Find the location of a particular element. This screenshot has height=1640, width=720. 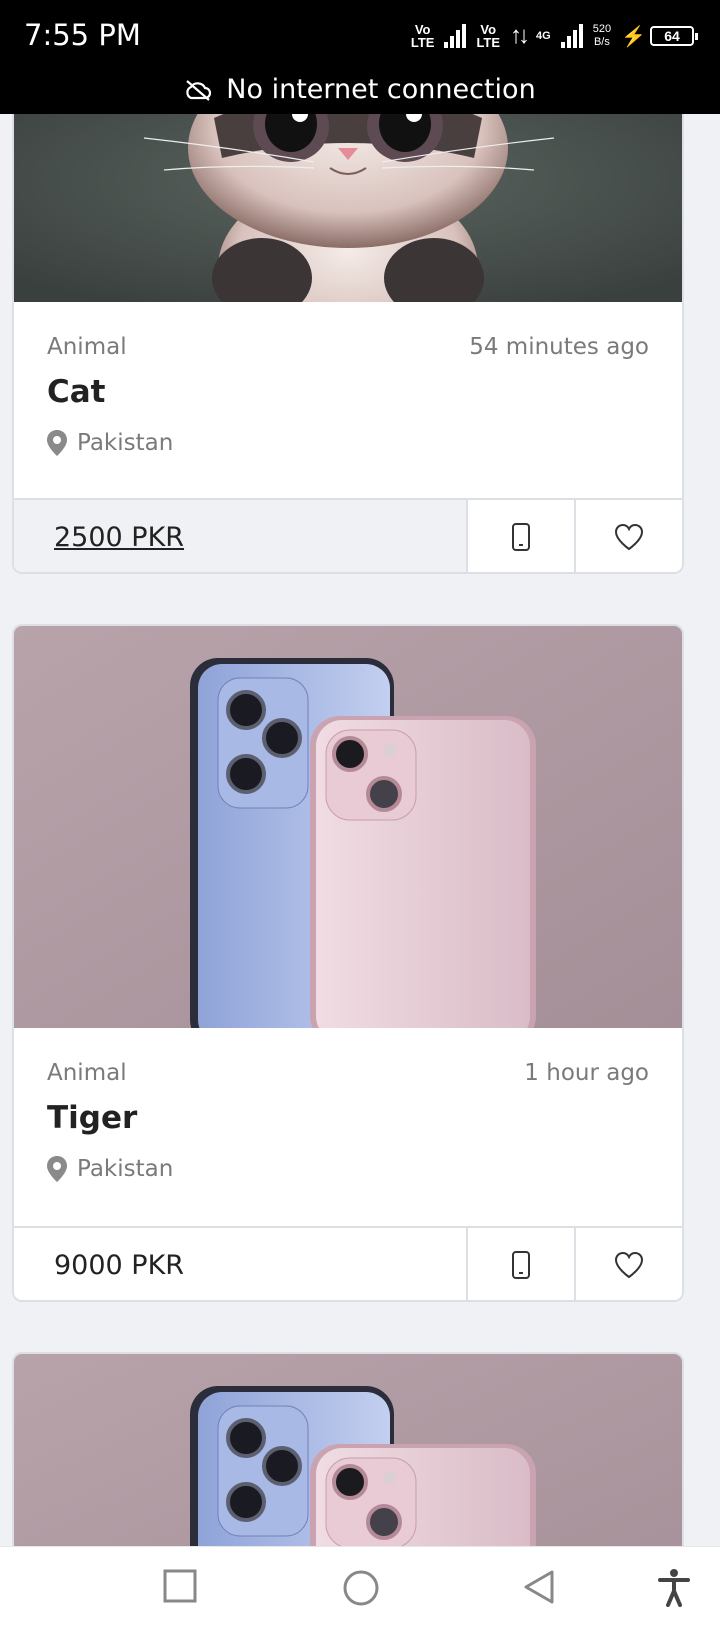

volte-sim2-icon: Vo LTE is located at coordinates (488, 36).